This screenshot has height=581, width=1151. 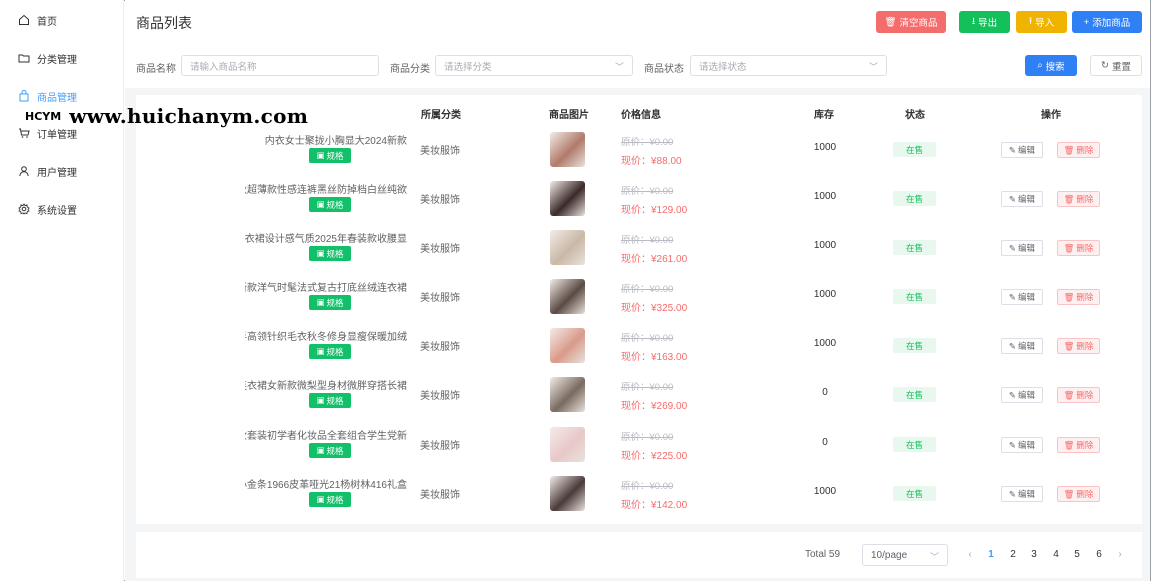 What do you see at coordinates (1099, 554) in the screenshot?
I see `page-6: 6` at bounding box center [1099, 554].